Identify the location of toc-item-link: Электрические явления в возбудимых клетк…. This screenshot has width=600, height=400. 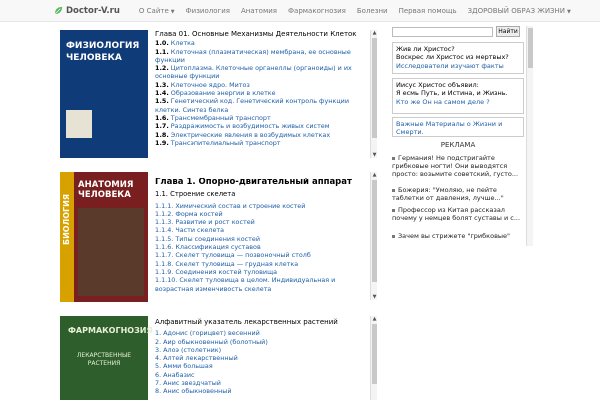
(250, 135).